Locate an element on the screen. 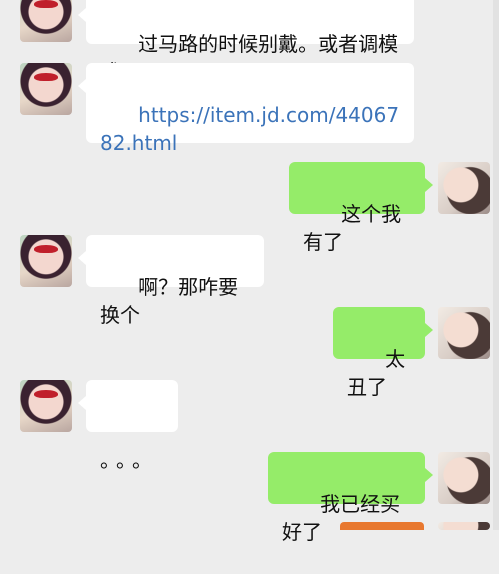 The width and height of the screenshot is (499, 574). message-bubble: 。。。 is located at coordinates (128, 426).